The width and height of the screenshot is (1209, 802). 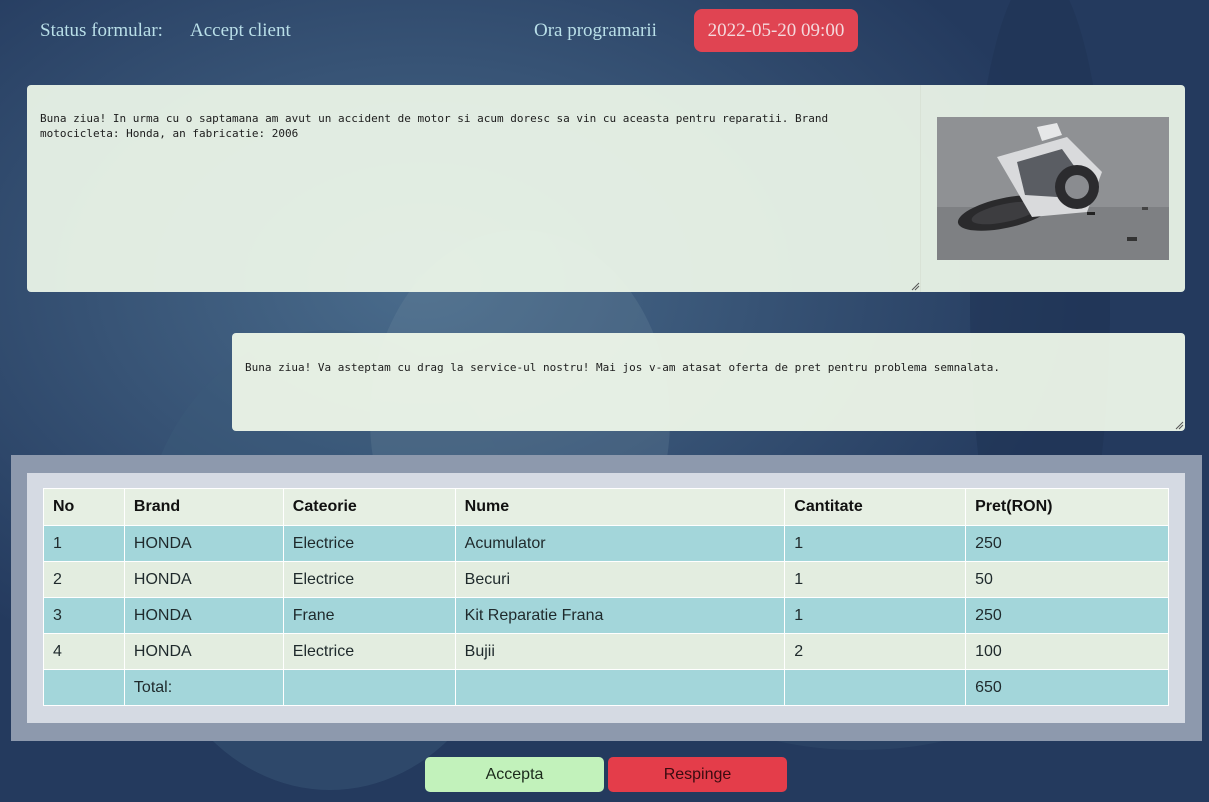 What do you see at coordinates (620, 651) in the screenshot?
I see `cell-name: Bujii` at bounding box center [620, 651].